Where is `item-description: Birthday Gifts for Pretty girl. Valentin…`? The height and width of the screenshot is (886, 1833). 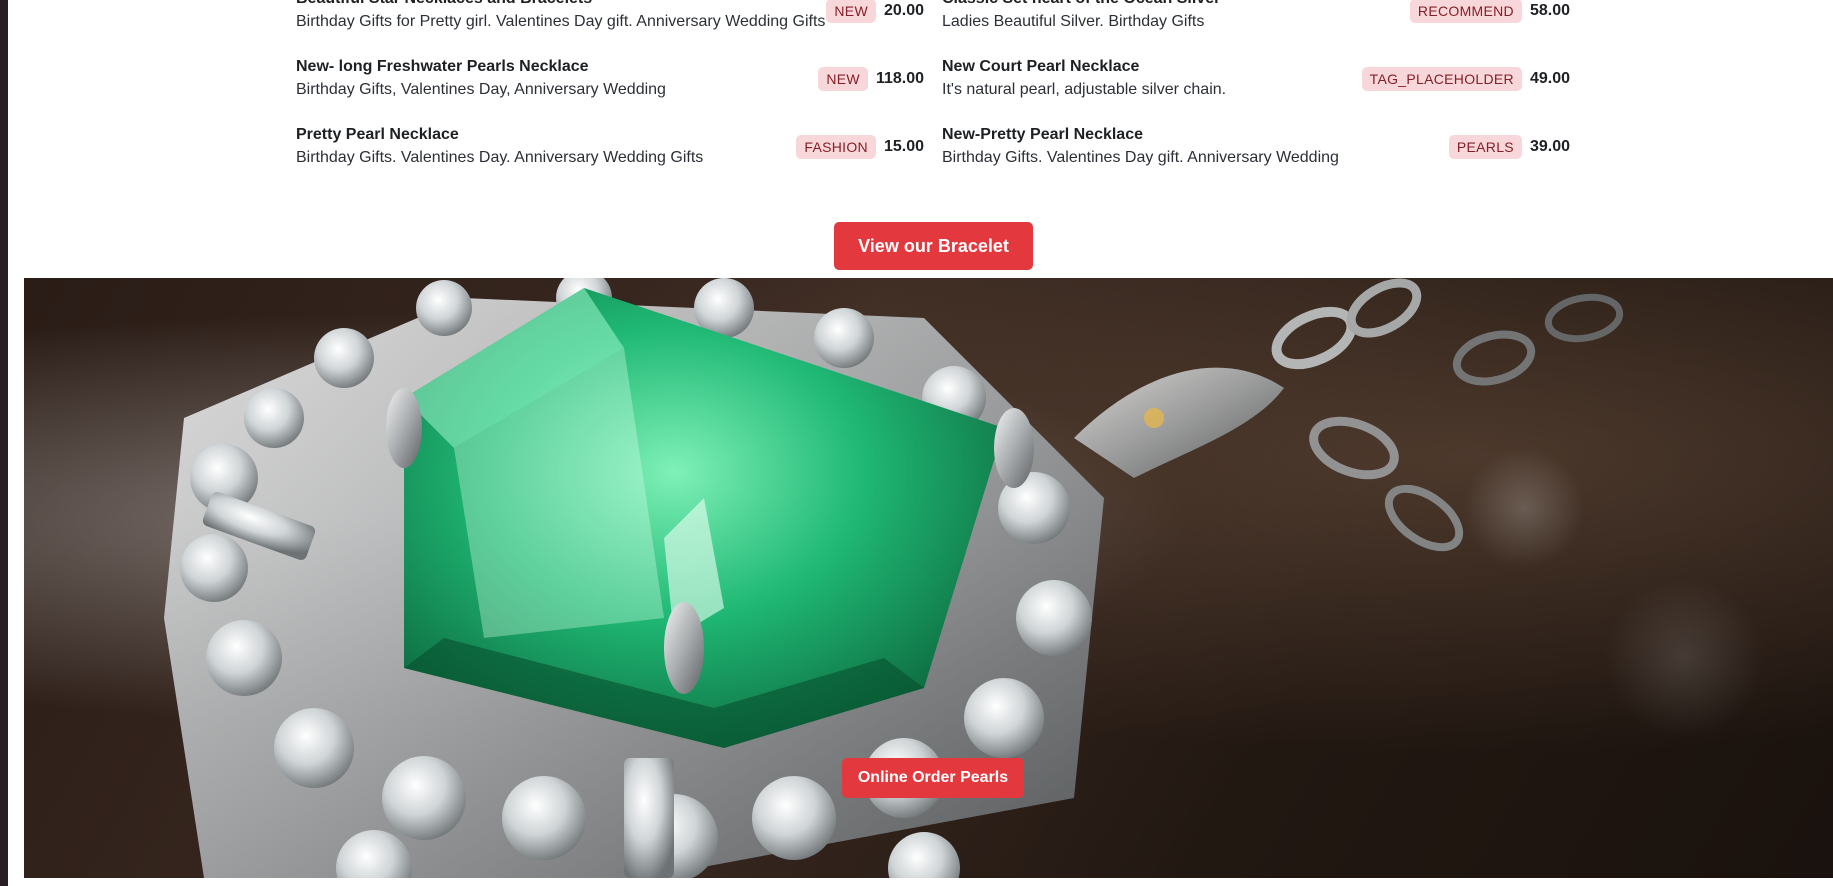
item-description: Birthday Gifts for Pretty girl. Valentin… is located at coordinates (561, 21).